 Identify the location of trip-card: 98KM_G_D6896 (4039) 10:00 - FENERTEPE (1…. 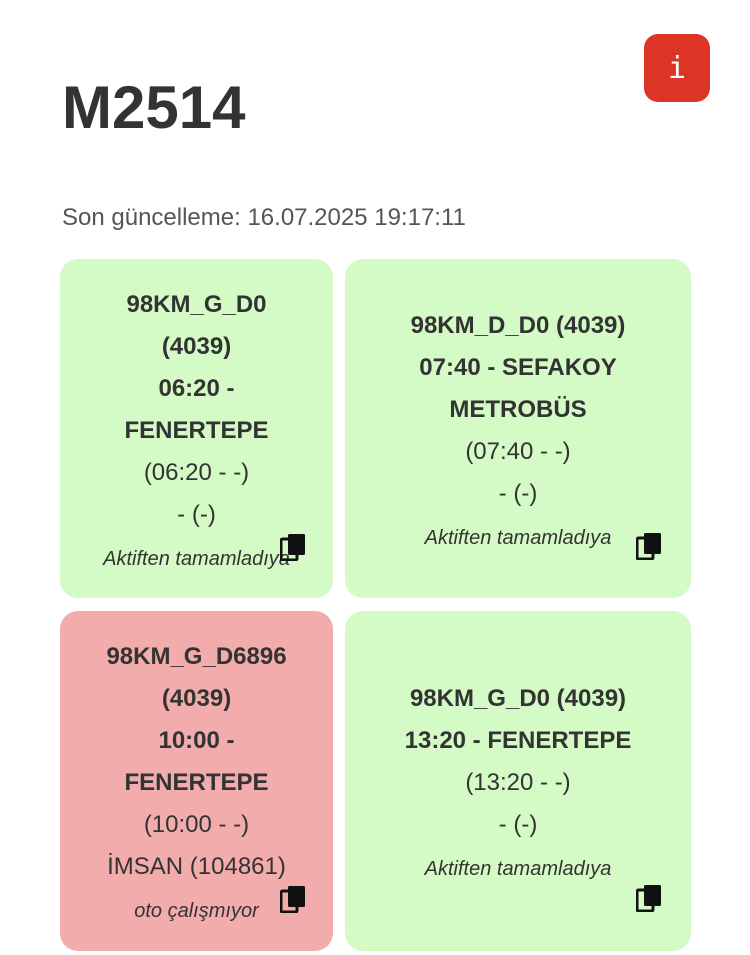
(196, 781).